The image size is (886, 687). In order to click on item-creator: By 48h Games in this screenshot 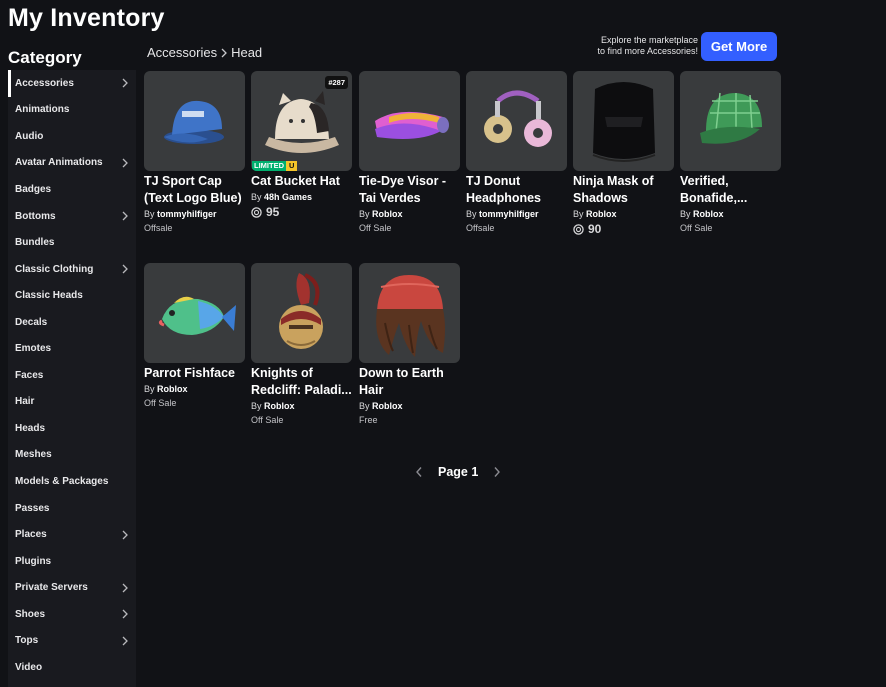, I will do `click(301, 197)`.